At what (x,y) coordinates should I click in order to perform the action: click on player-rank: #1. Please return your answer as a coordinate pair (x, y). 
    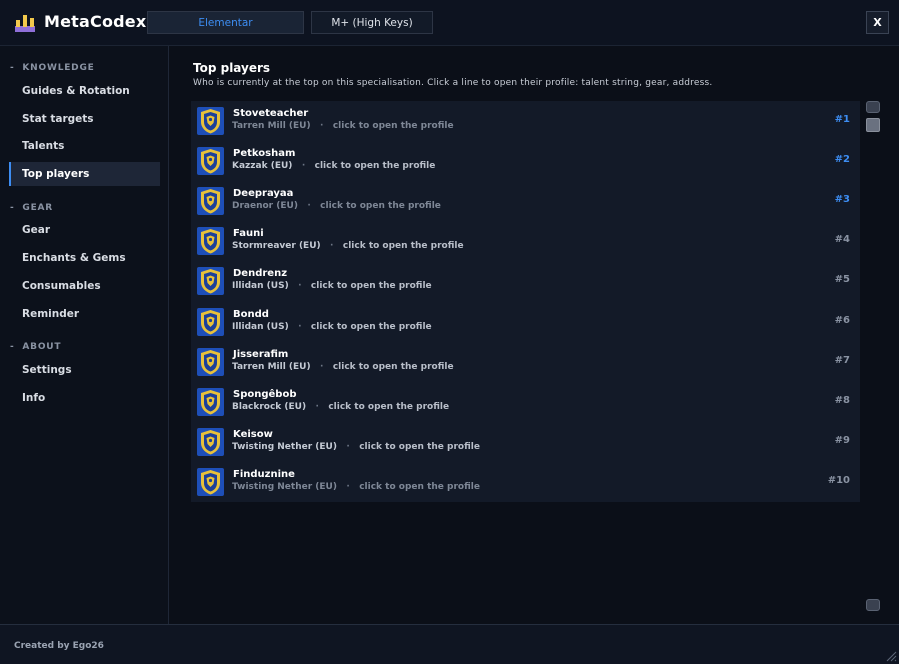
    Looking at the image, I should click on (842, 119).